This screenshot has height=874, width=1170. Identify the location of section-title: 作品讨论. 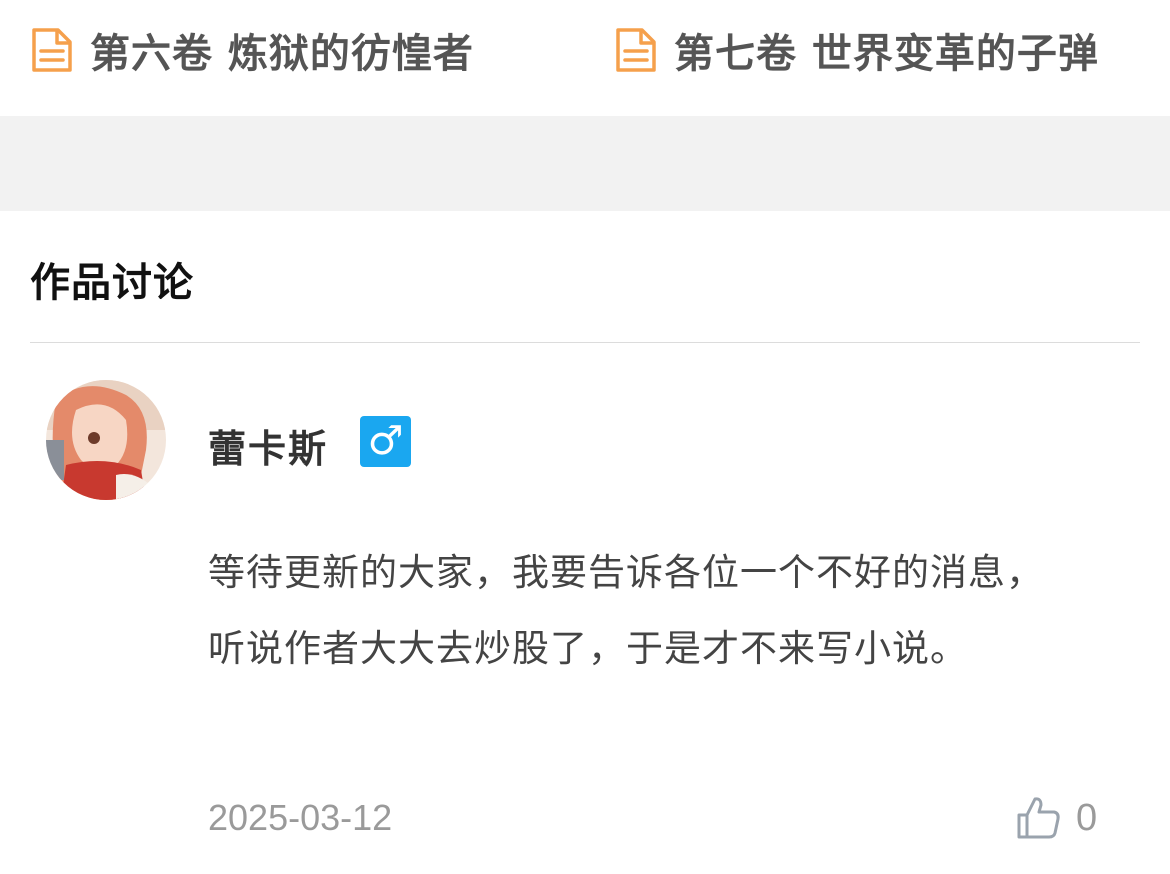
(112, 283).